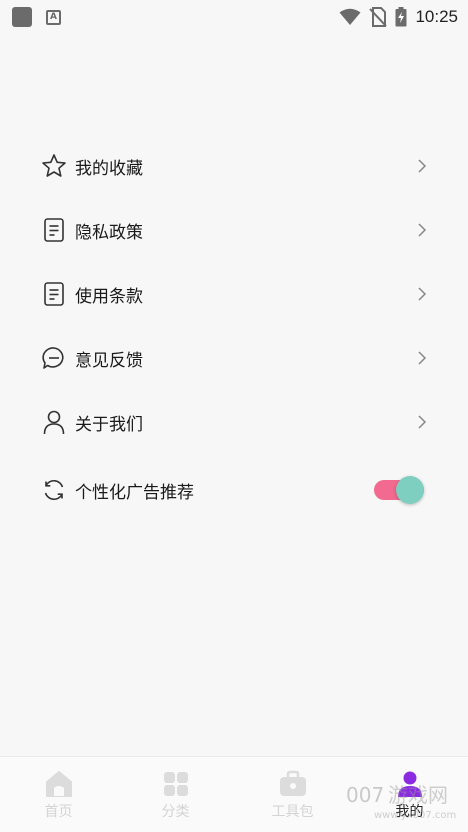  What do you see at coordinates (109, 360) in the screenshot?
I see `menu-item-label: 意见反馈` at bounding box center [109, 360].